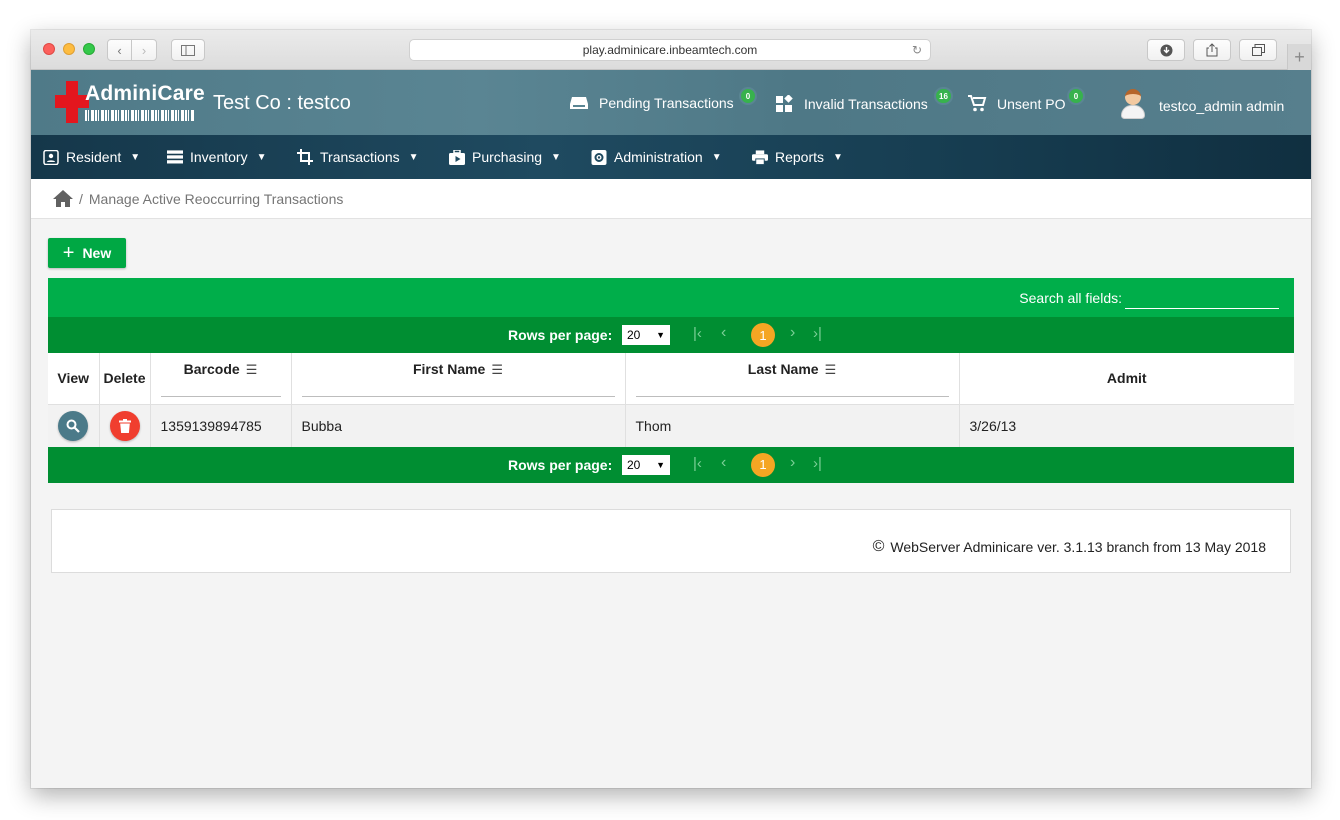  What do you see at coordinates (760, 157) in the screenshot?
I see `printer-icon` at bounding box center [760, 157].